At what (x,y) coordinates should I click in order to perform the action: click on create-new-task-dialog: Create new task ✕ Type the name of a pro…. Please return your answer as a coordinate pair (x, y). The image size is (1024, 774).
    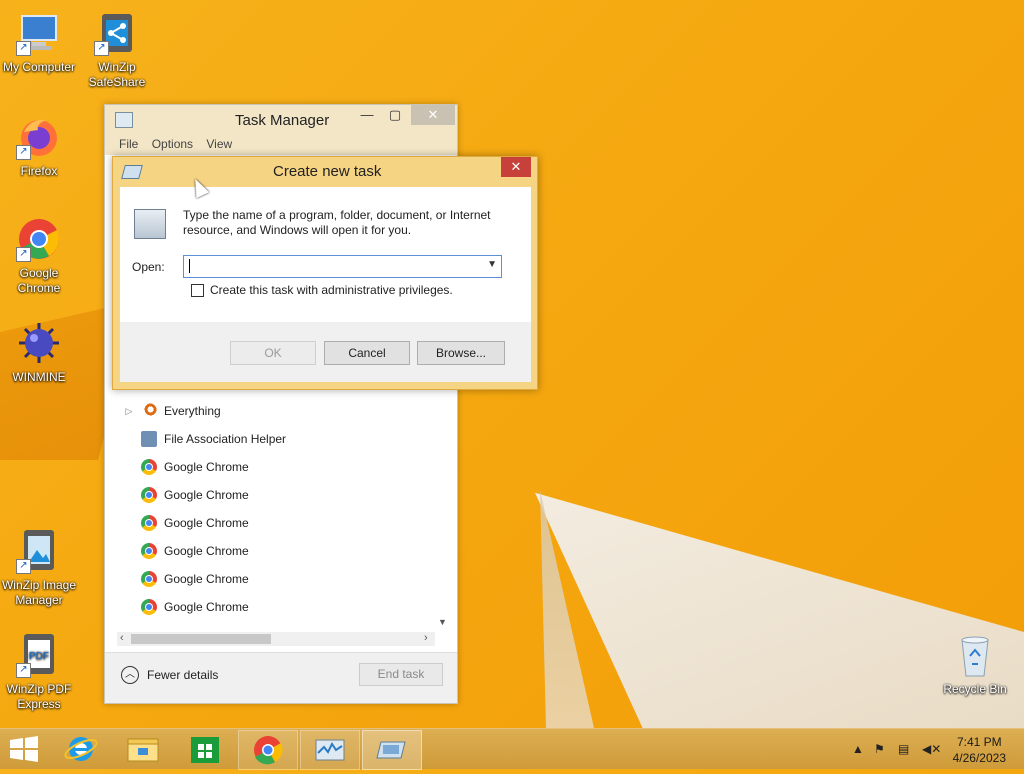
    Looking at the image, I should click on (325, 273).